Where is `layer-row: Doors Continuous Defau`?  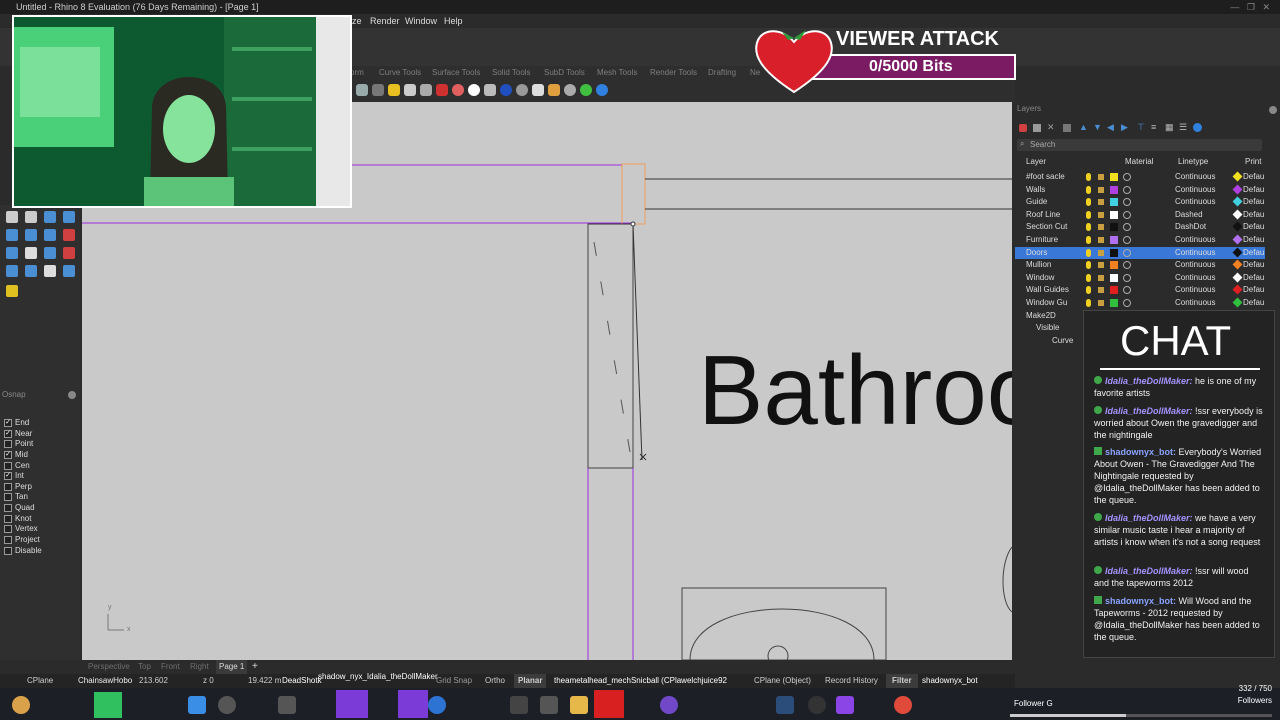
layer-row: Doors Continuous Defau is located at coordinates (1140, 252).